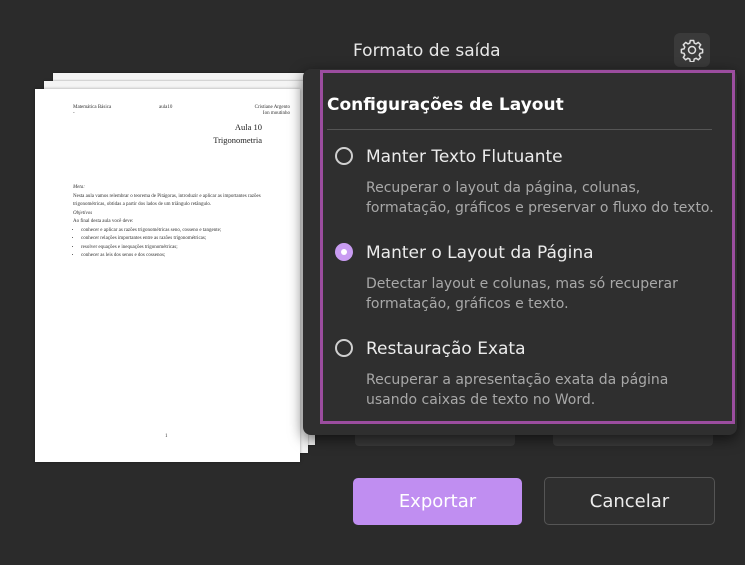 The image size is (745, 565). I want to click on preview-header-left: Matemática Básica, so click(92, 107).